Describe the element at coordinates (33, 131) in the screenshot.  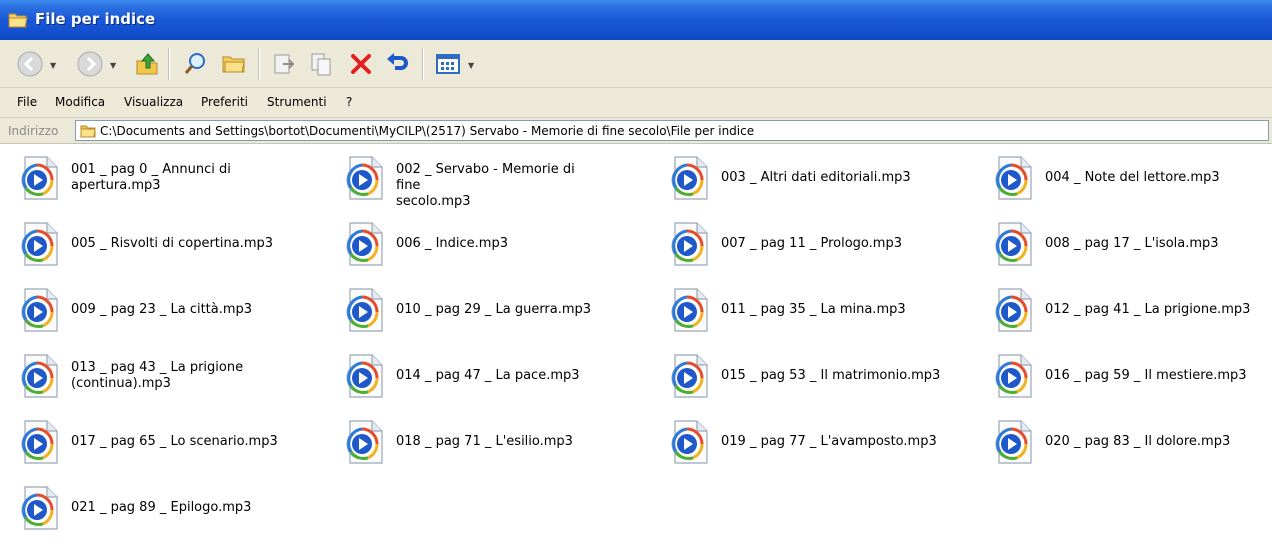
I see `address-label: Indirizzo` at that location.